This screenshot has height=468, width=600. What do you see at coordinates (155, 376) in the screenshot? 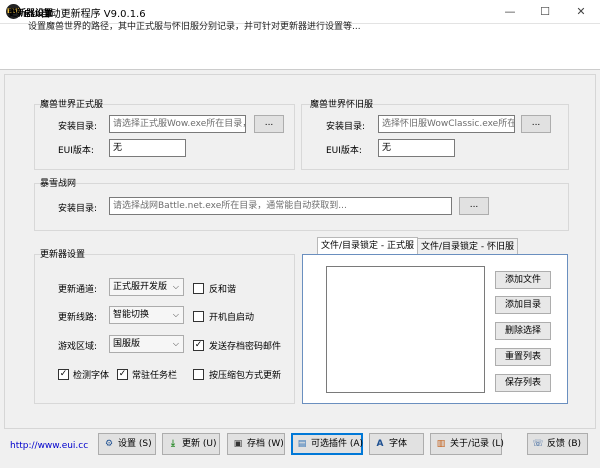
I see `tray-resident-label: 常驻任务栏` at bounding box center [155, 376].